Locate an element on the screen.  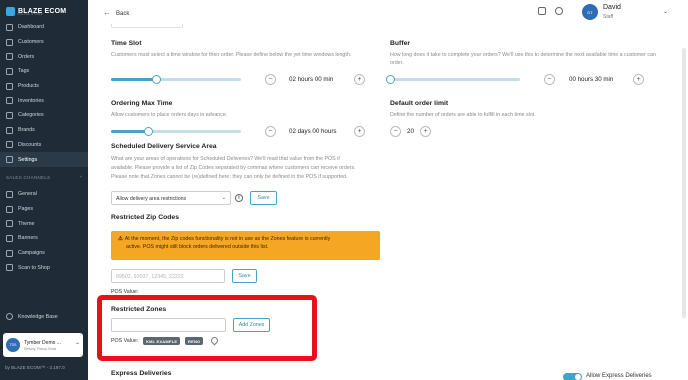
sidebar-item-customers: Customers is located at coordinates (44, 42).